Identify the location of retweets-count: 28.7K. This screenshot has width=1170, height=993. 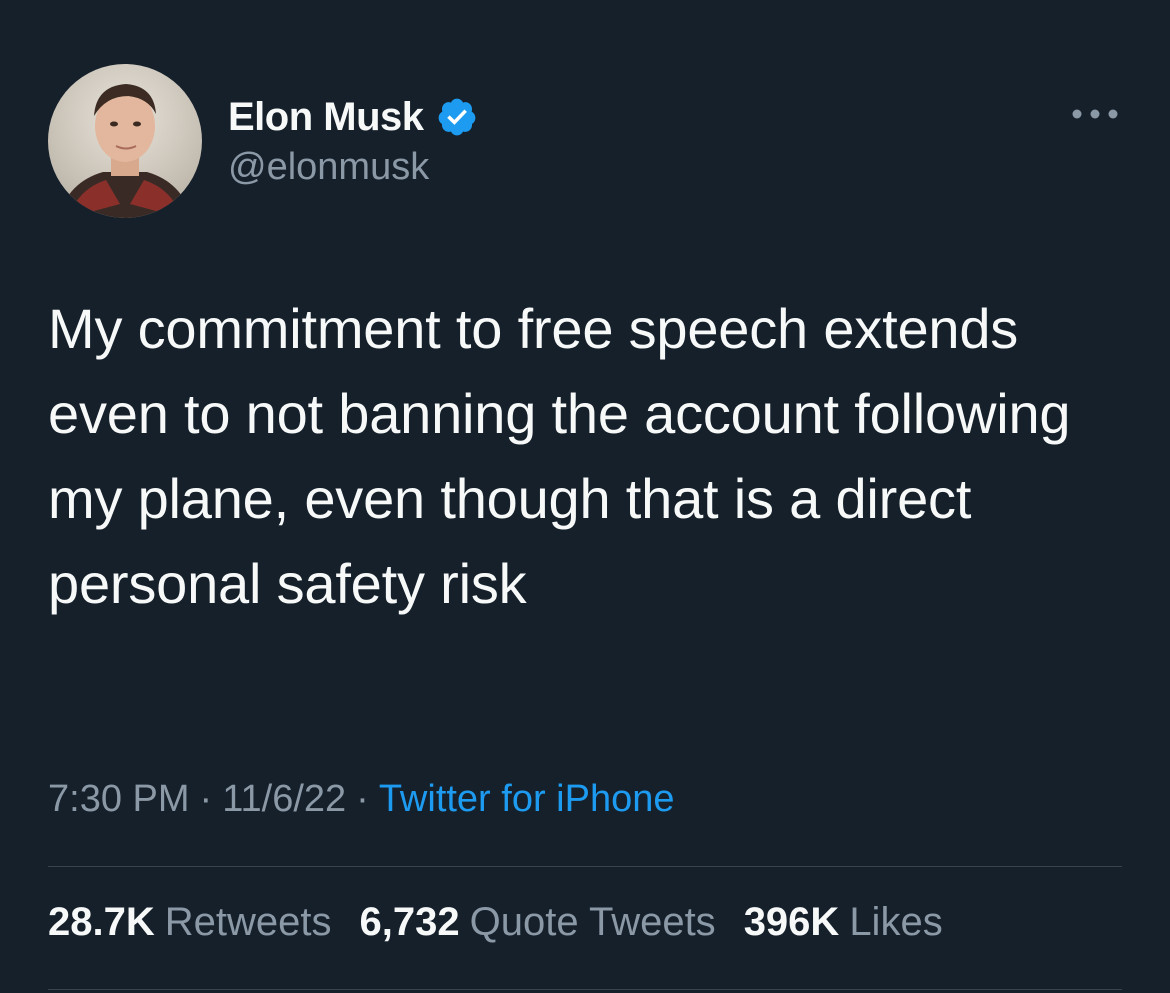
(101, 922).